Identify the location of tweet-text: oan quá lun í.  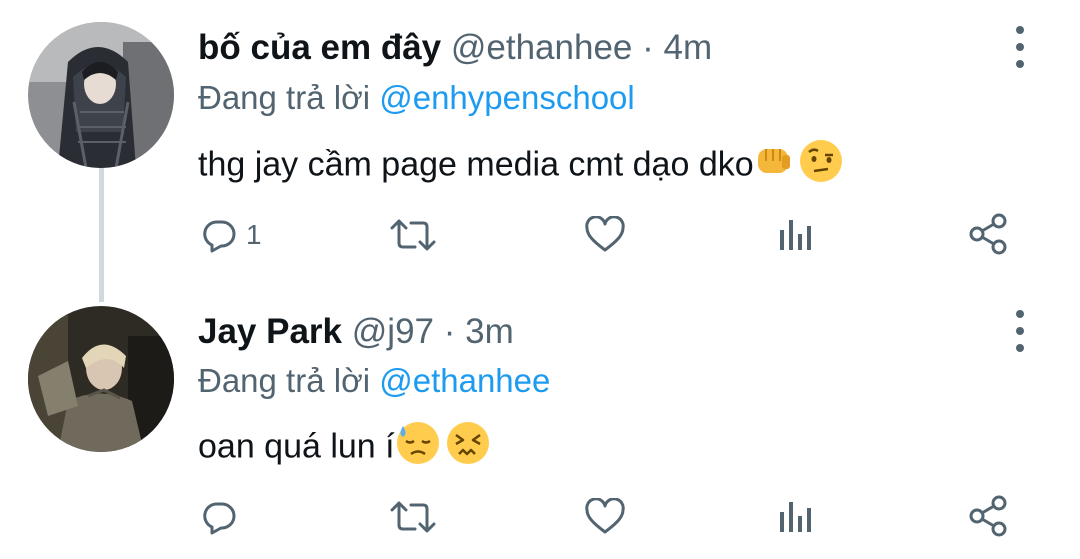
(344, 448).